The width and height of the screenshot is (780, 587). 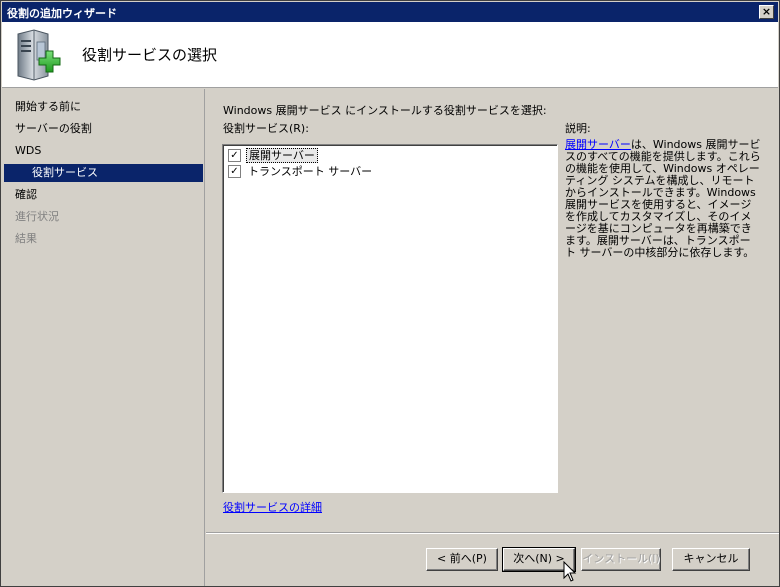 I want to click on sidebar-item-confirmation: 確認, so click(x=103, y=195).